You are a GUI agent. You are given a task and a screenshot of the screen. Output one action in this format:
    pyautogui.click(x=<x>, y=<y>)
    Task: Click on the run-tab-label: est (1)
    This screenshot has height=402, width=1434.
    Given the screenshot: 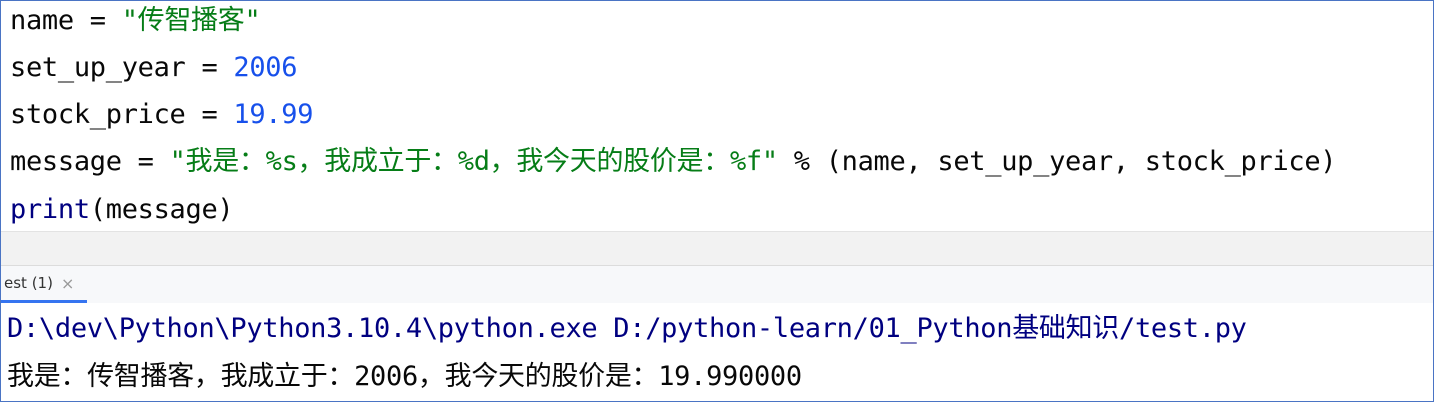 What is the action you would take?
    pyautogui.click(x=28, y=283)
    